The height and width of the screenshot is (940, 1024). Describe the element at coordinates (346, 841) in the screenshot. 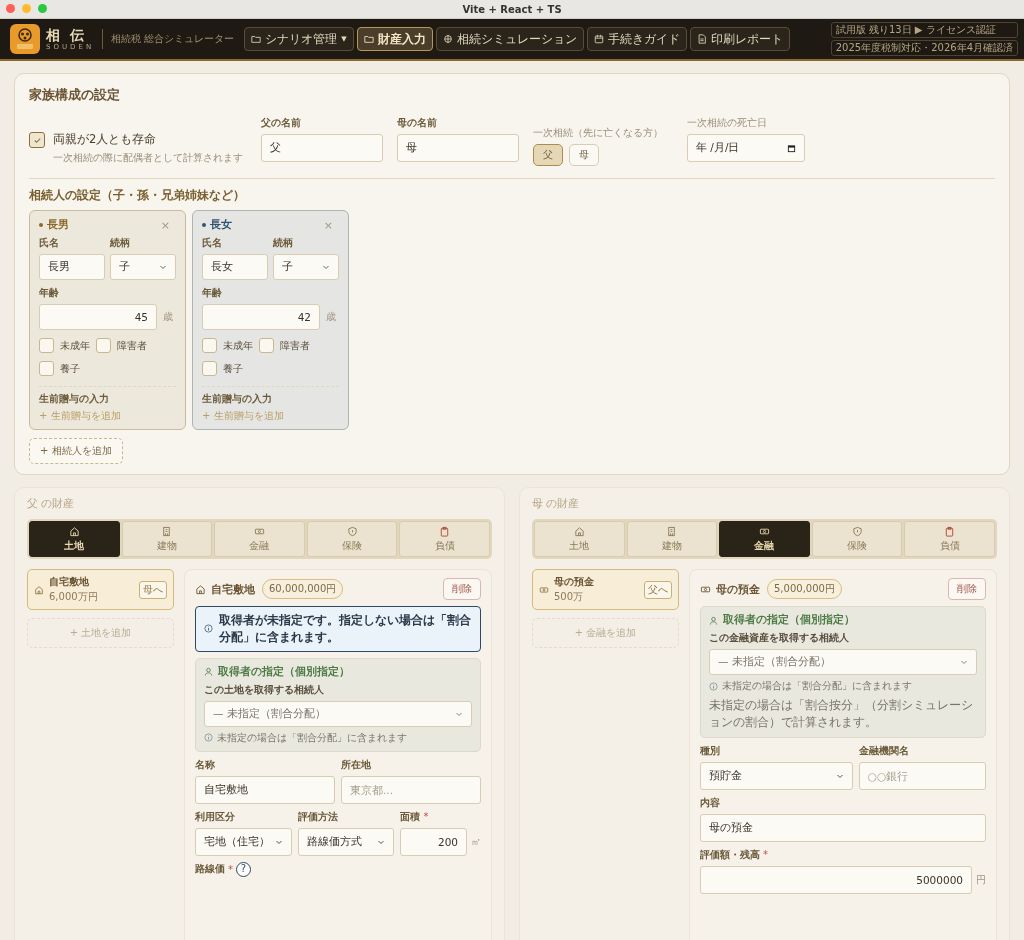

I see `select-field: 路線価方式` at that location.